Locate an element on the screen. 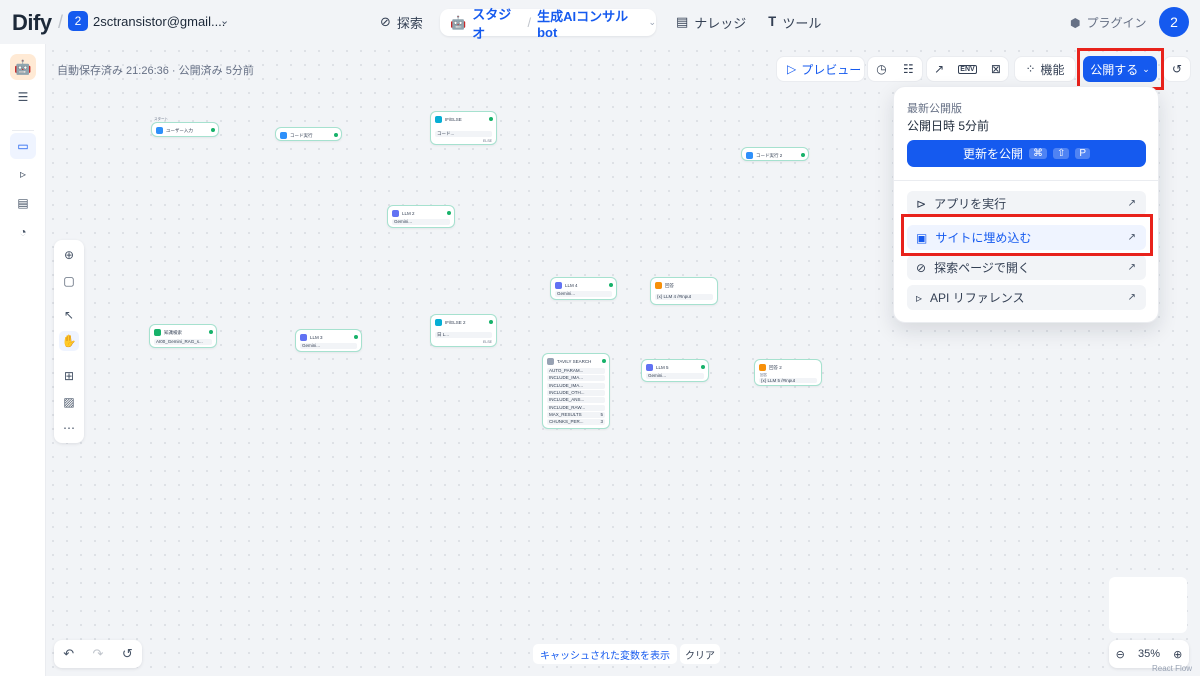 The width and height of the screenshot is (1200, 676). env-icon: ENV is located at coordinates (967, 69).